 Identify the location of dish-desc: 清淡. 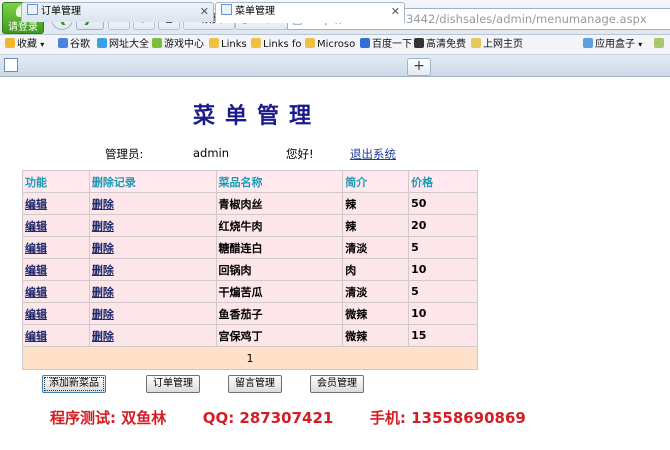
(376, 291).